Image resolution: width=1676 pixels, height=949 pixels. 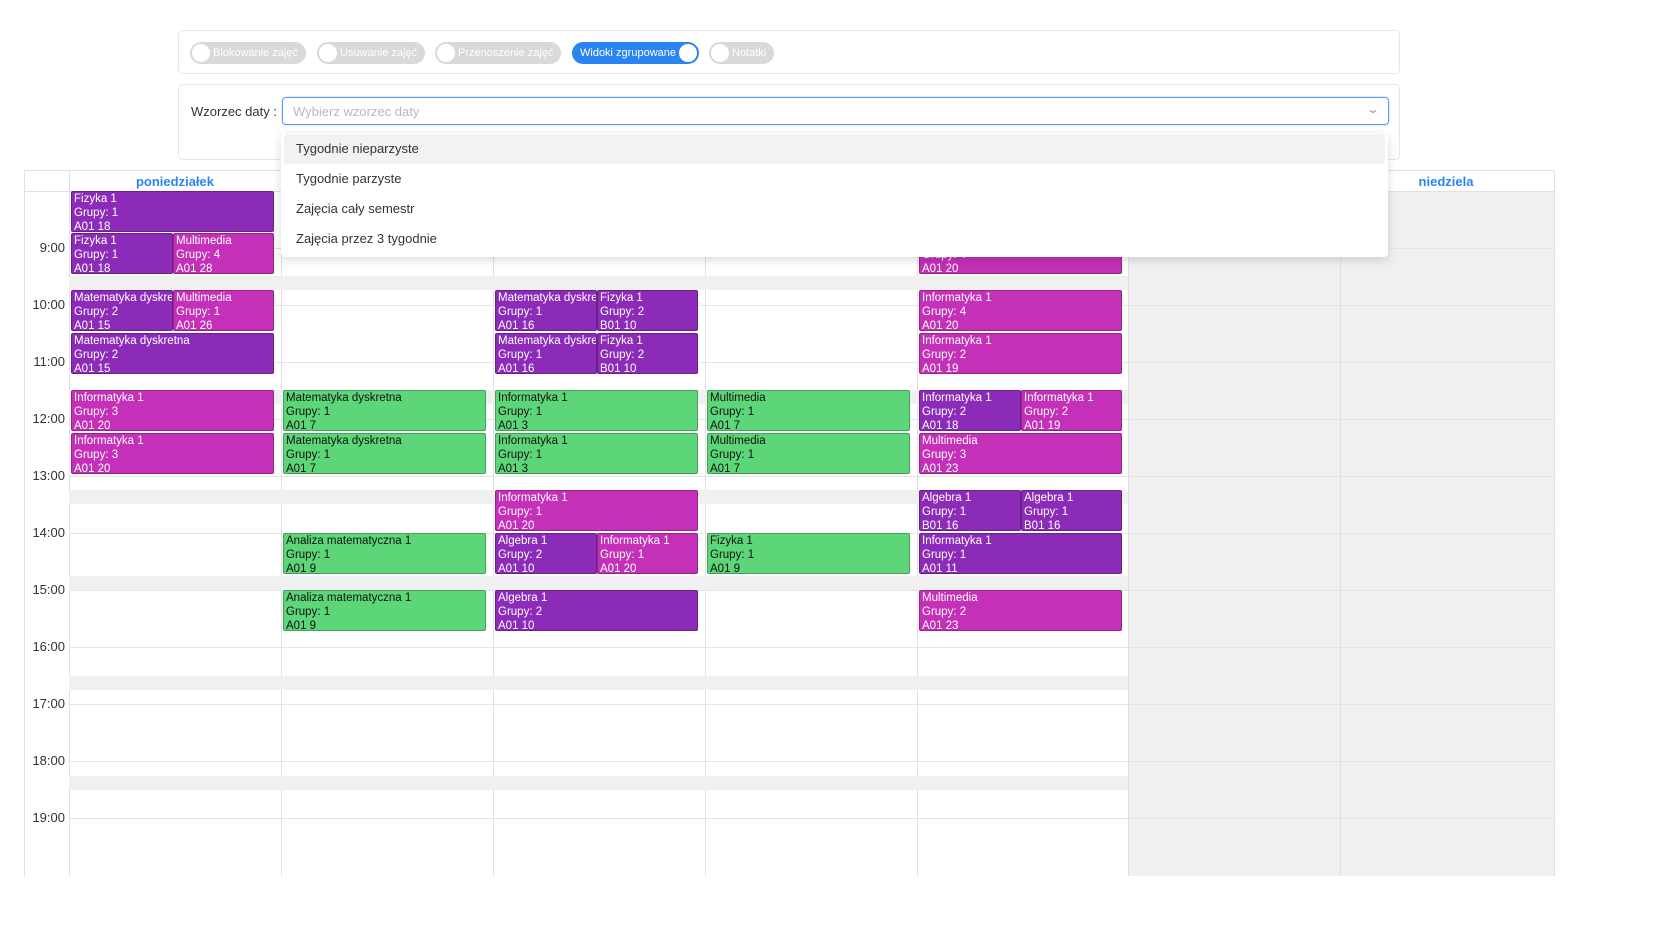 What do you see at coordinates (498, 53) in the screenshot?
I see `toggle-przenoszenie: Przenoszenie zajęć` at bounding box center [498, 53].